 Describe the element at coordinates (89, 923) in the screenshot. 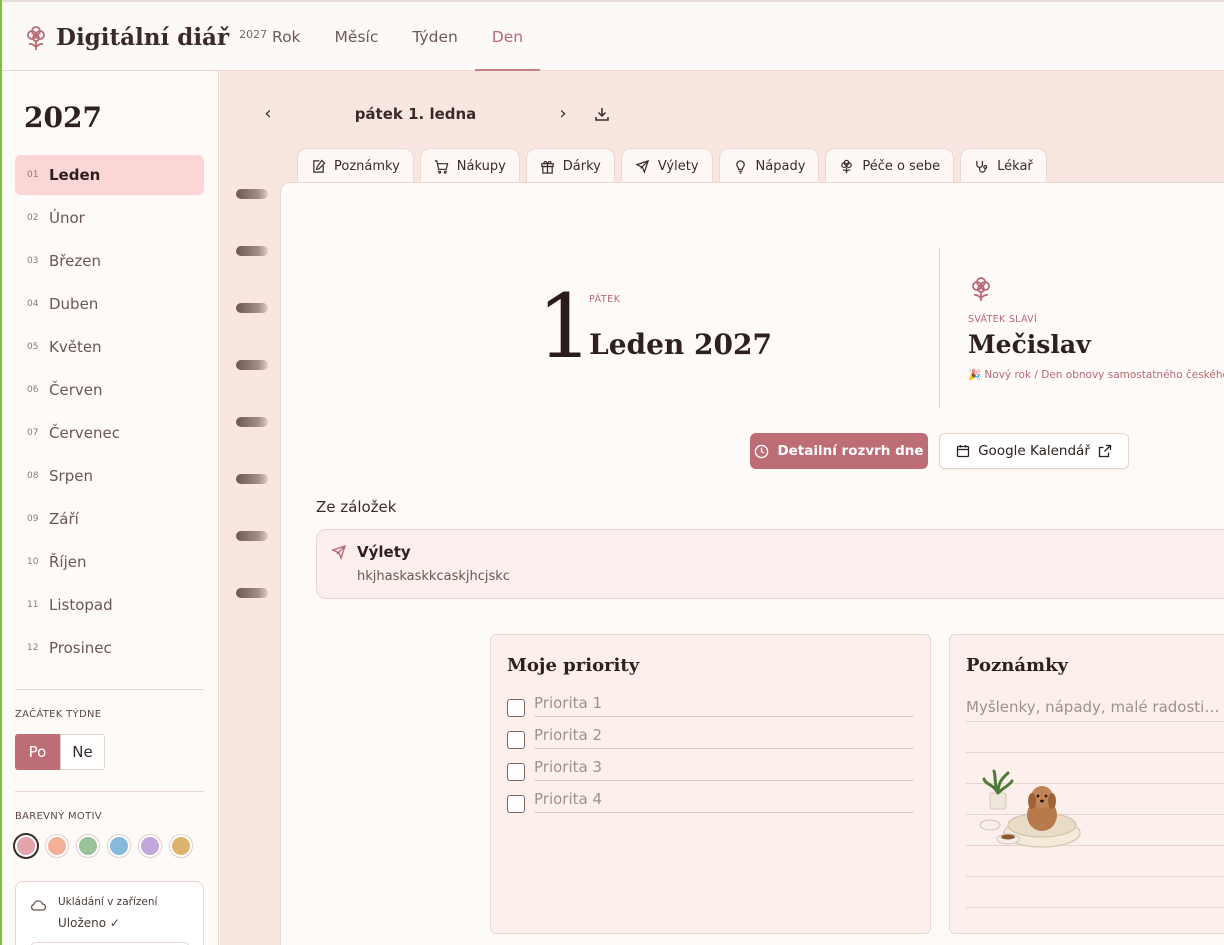

I see `save-status: Uloženo ✓` at that location.